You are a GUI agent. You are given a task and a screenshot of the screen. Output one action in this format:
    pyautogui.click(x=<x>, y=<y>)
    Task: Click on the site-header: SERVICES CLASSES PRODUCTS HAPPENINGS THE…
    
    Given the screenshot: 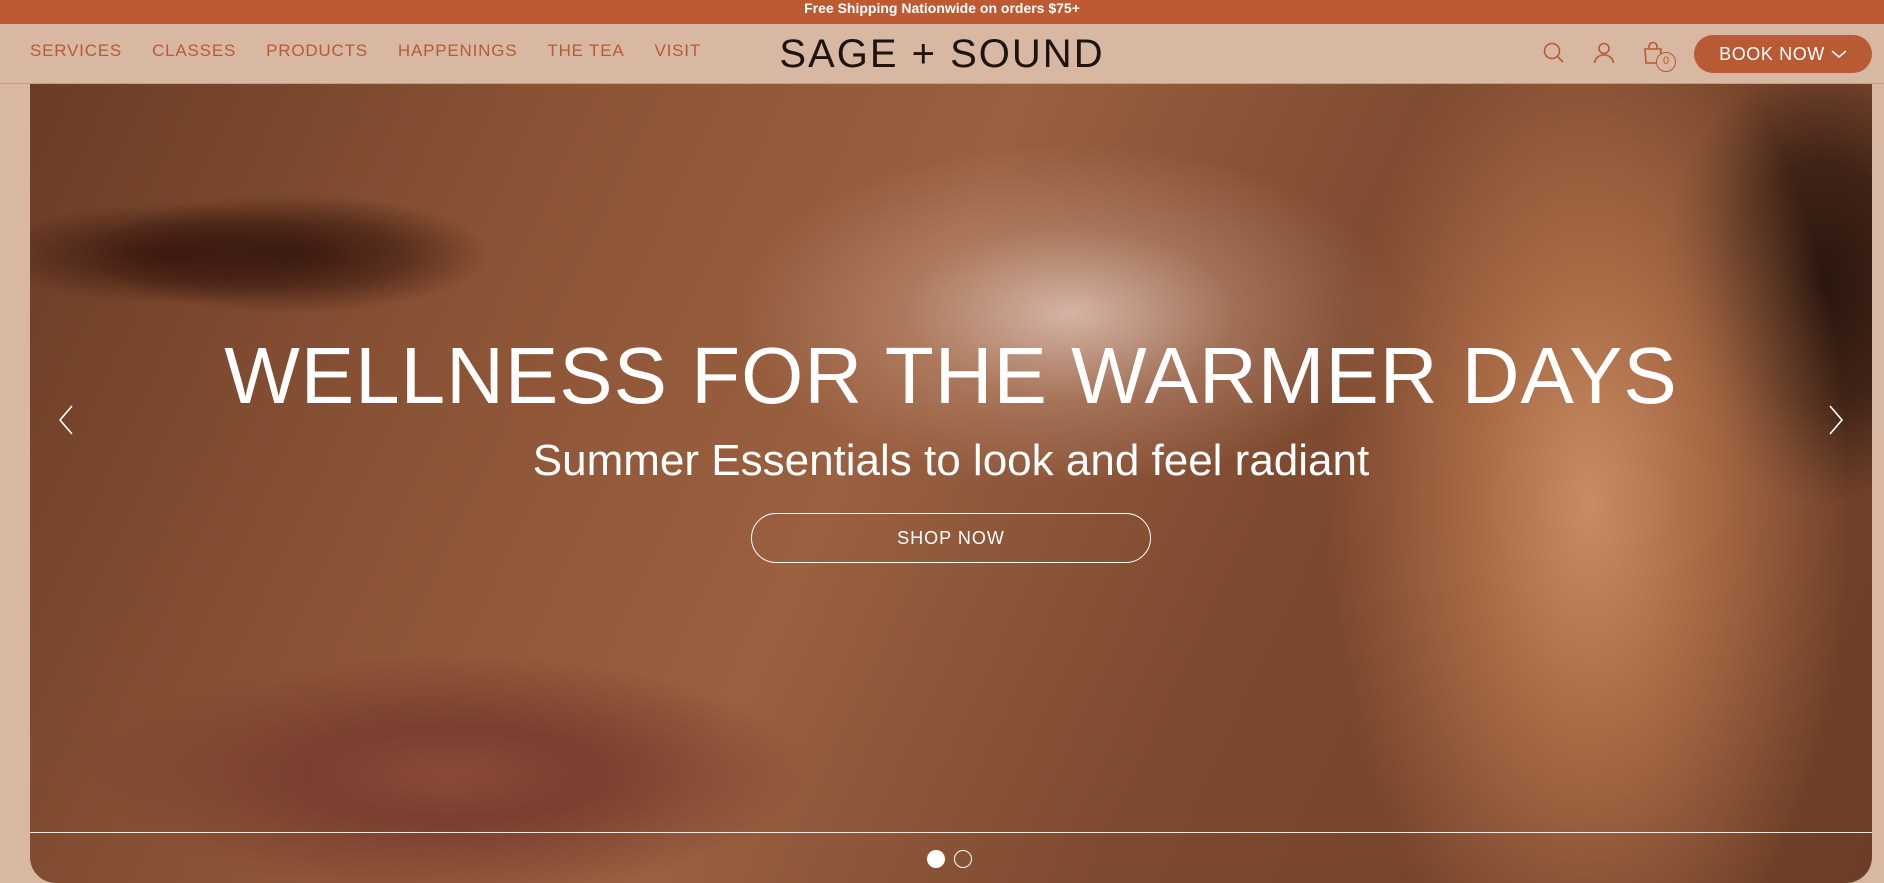 What is the action you would take?
    pyautogui.click(x=942, y=54)
    